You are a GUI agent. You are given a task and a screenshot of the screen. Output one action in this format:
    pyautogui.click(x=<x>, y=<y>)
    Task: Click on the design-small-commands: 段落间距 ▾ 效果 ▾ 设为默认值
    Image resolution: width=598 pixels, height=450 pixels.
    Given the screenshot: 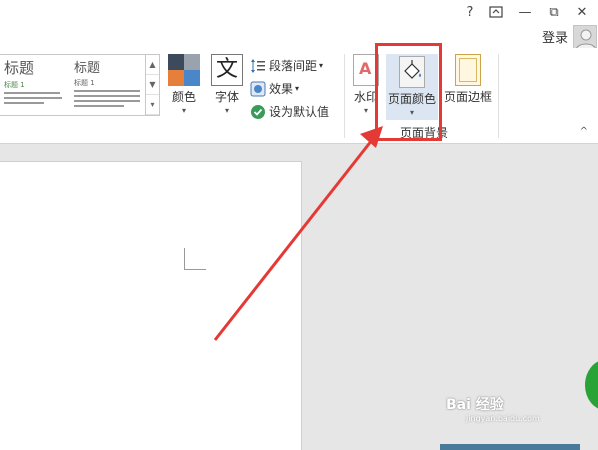 What is the action you would take?
    pyautogui.click(x=295, y=88)
    